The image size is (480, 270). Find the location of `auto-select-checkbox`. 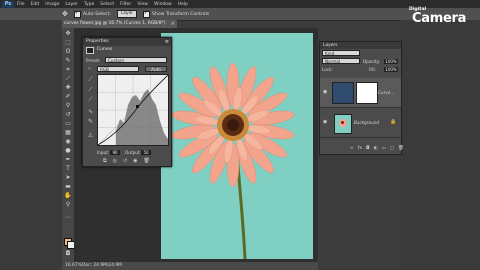

auto-select-checkbox is located at coordinates (77, 14).